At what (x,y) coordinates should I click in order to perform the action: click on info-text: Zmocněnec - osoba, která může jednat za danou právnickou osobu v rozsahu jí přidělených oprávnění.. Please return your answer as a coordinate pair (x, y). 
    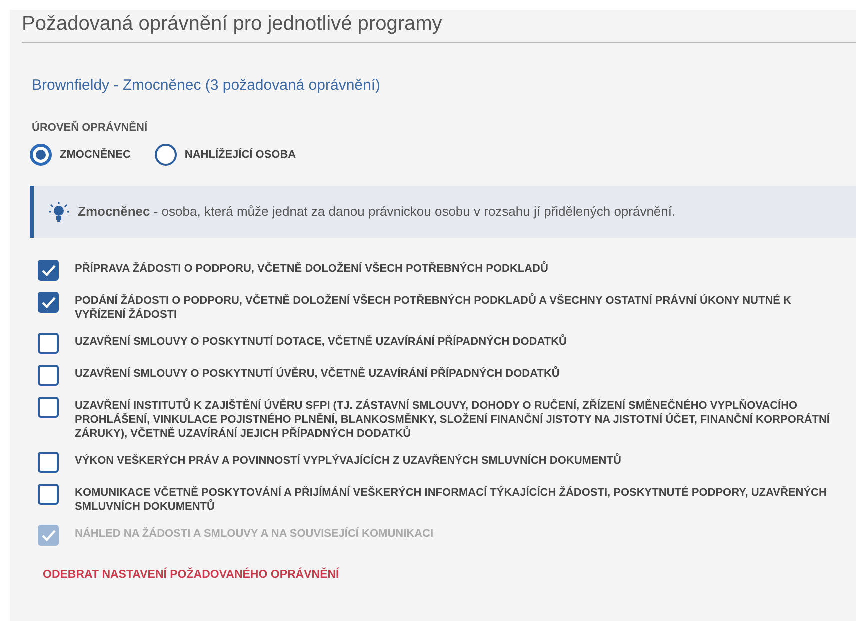
    Looking at the image, I should click on (377, 212).